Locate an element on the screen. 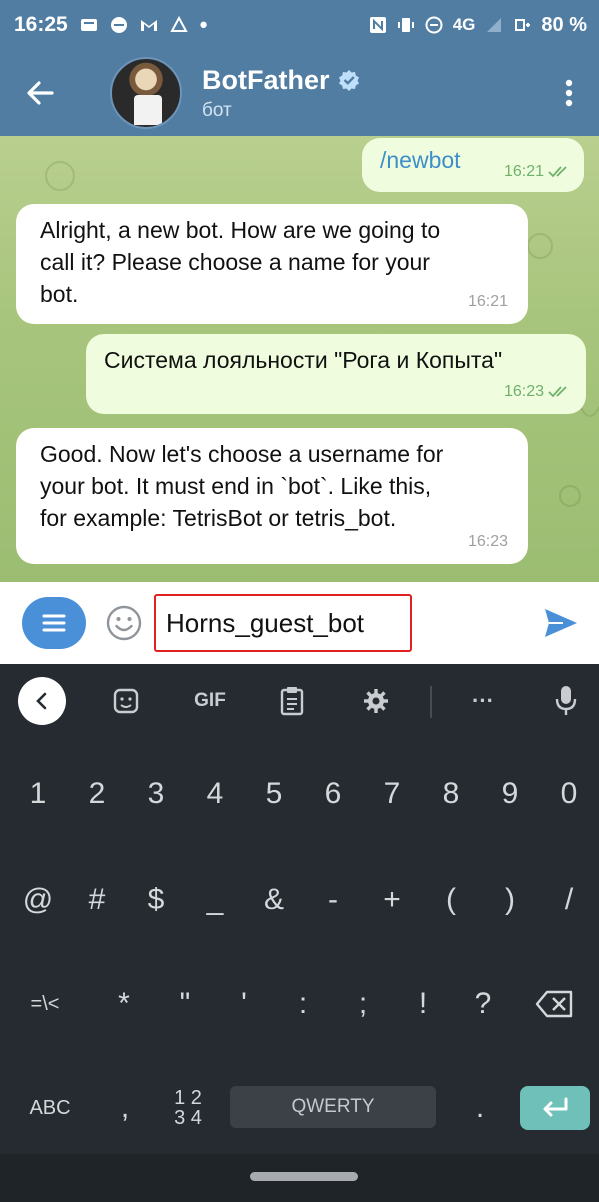  toolbar-divider is located at coordinates (431, 702).